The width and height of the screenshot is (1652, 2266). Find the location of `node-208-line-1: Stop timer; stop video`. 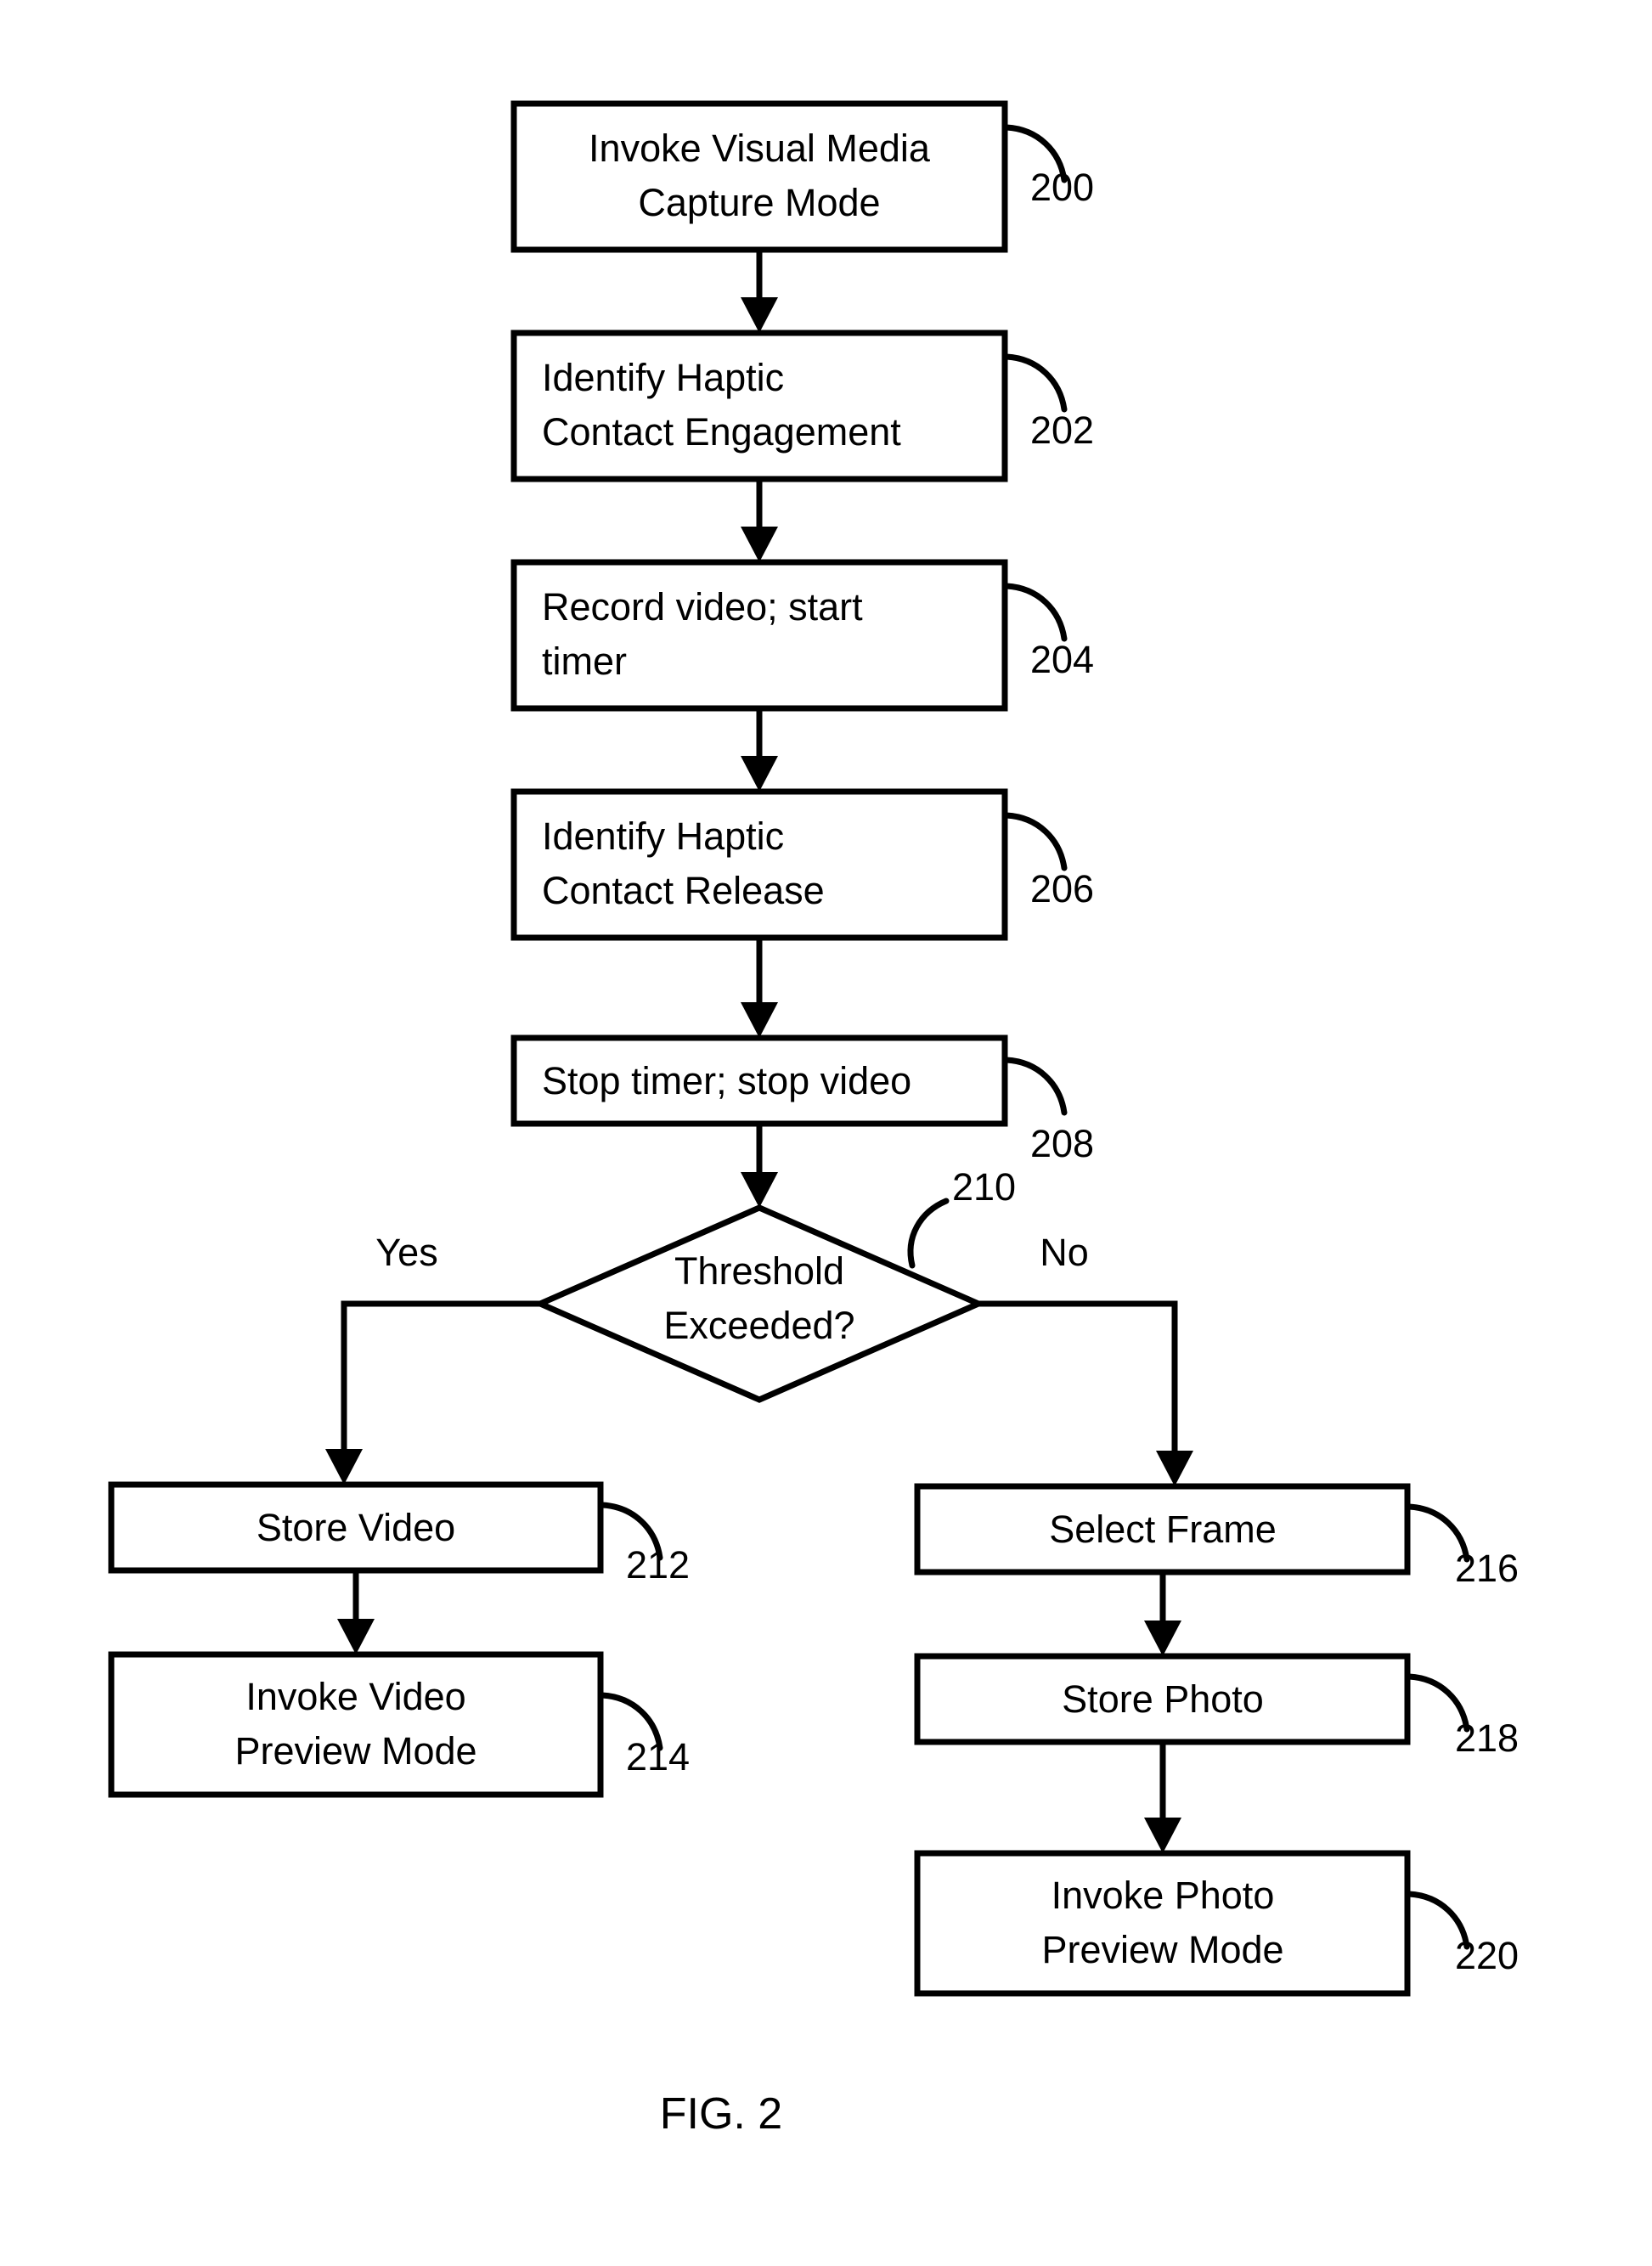

node-208-line-1: Stop timer; stop video is located at coordinates (726, 1080).